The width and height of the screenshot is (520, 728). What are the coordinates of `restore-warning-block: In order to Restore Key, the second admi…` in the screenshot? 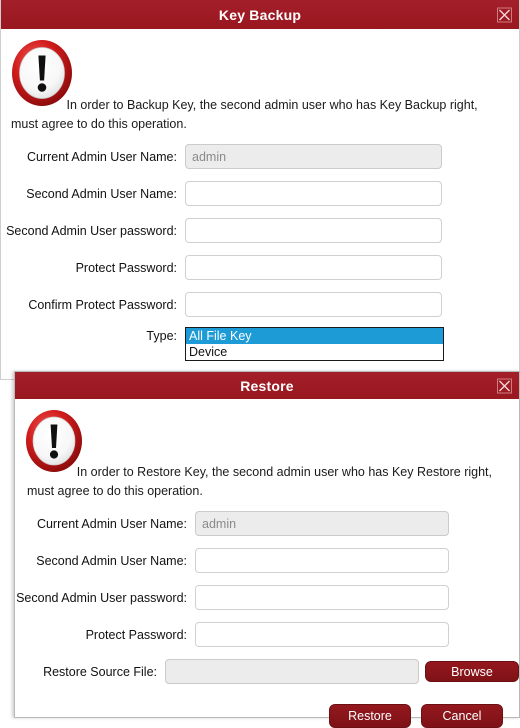 It's located at (267, 451).